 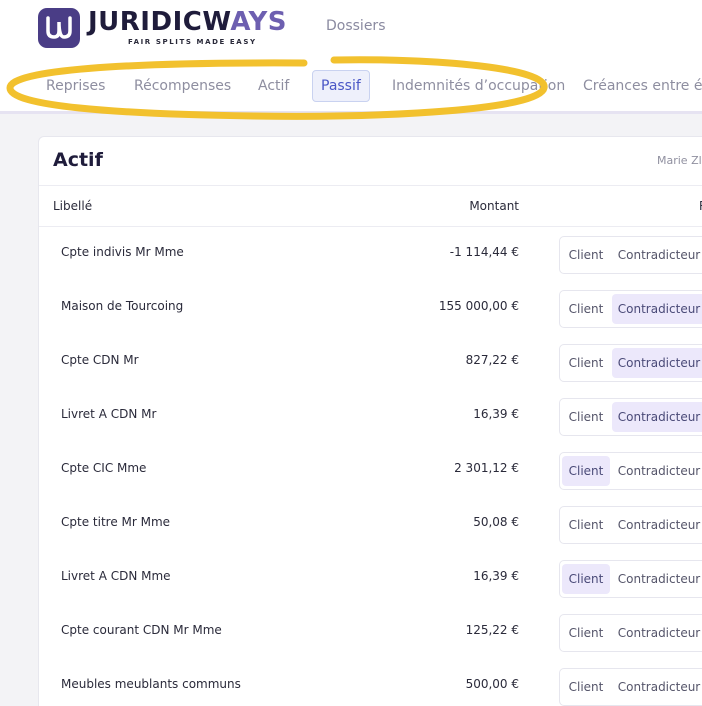 I want to click on tab-recompenses: Récompenses, so click(x=182, y=86).